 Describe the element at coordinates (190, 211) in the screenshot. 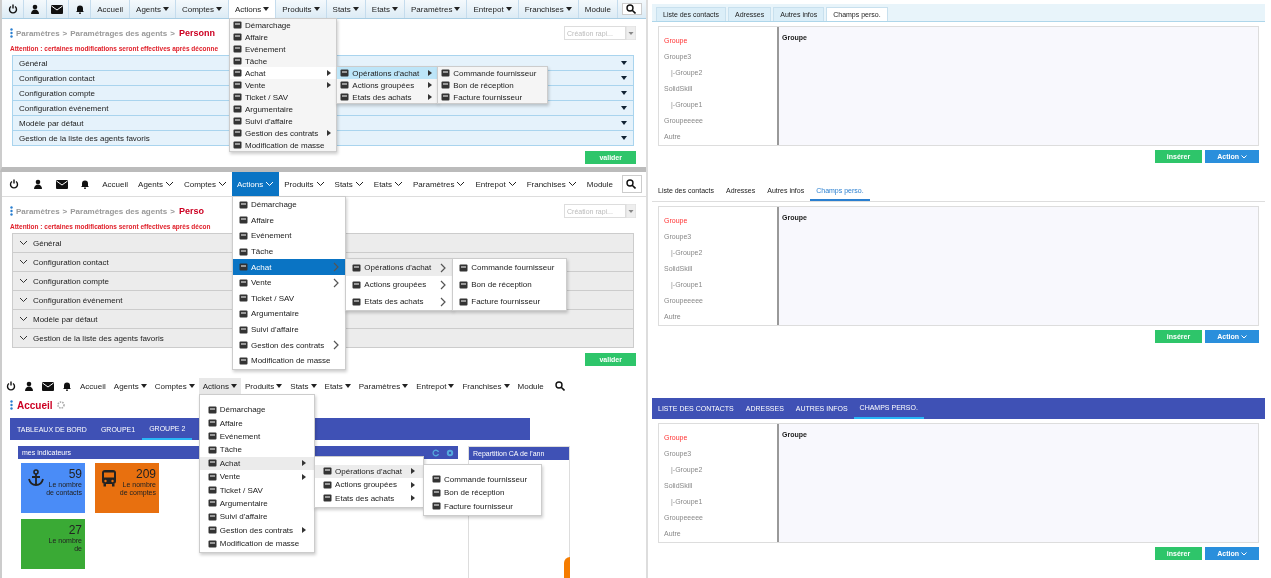

I see `breadcrumb-item: Perso` at that location.